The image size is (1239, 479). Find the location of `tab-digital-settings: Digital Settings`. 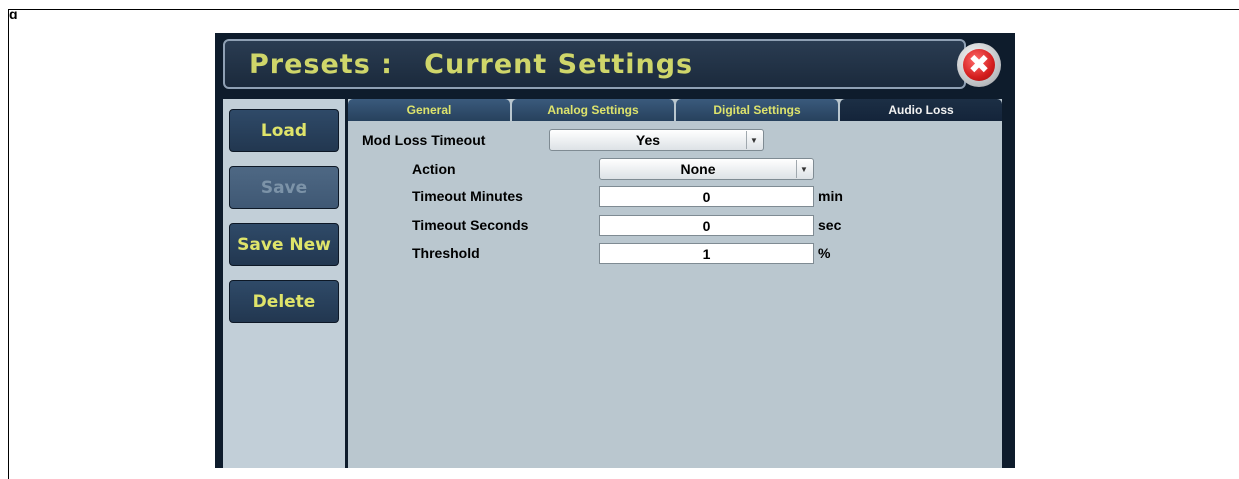

tab-digital-settings: Digital Settings is located at coordinates (757, 110).